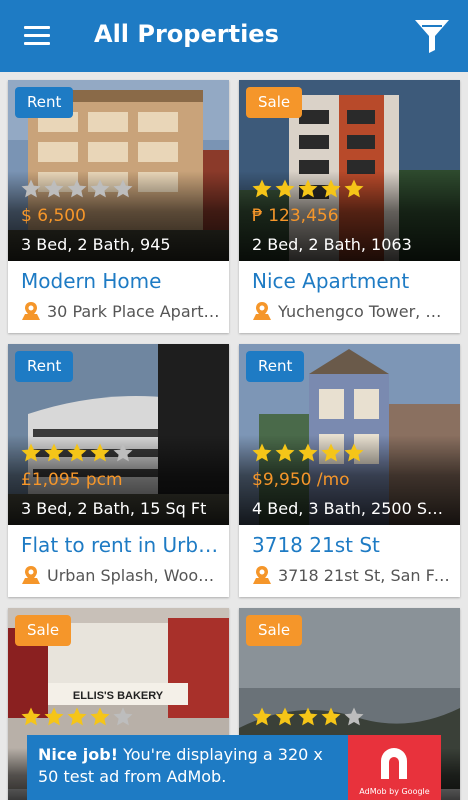 The image size is (468, 800). Describe the element at coordinates (72, 480) in the screenshot. I see `price: £1,095 pcm` at that location.